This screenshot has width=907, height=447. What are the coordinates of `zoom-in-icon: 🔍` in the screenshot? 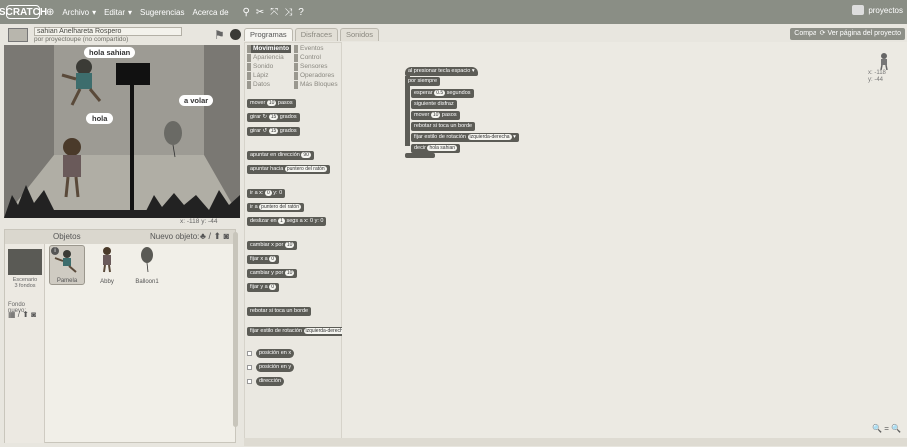 It's located at (896, 428).